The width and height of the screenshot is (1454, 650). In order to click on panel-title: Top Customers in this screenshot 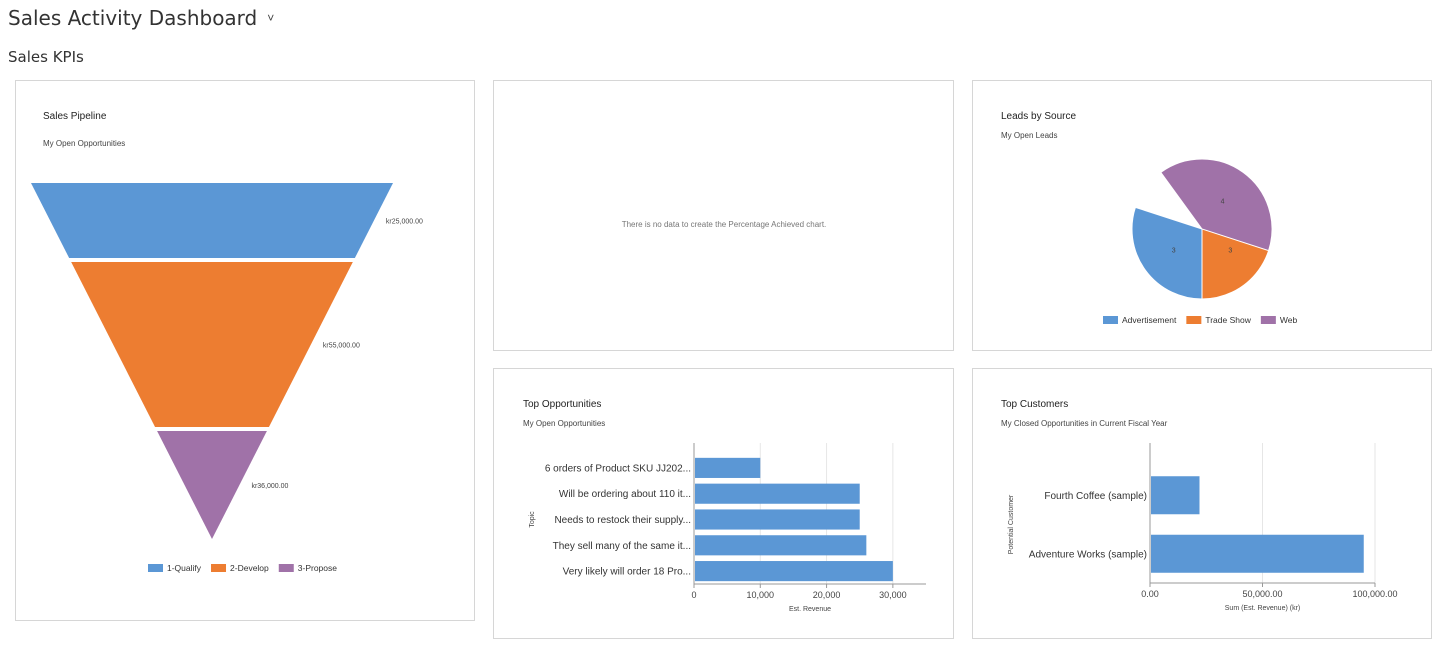, I will do `click(1034, 404)`.